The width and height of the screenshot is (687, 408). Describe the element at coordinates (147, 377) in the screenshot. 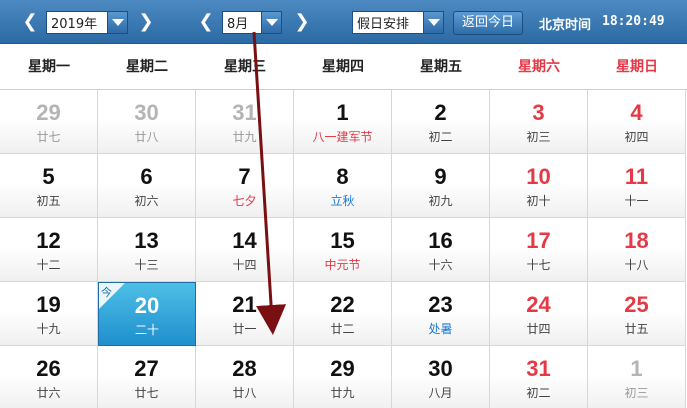

I see `day-cell: 27 廿七` at that location.